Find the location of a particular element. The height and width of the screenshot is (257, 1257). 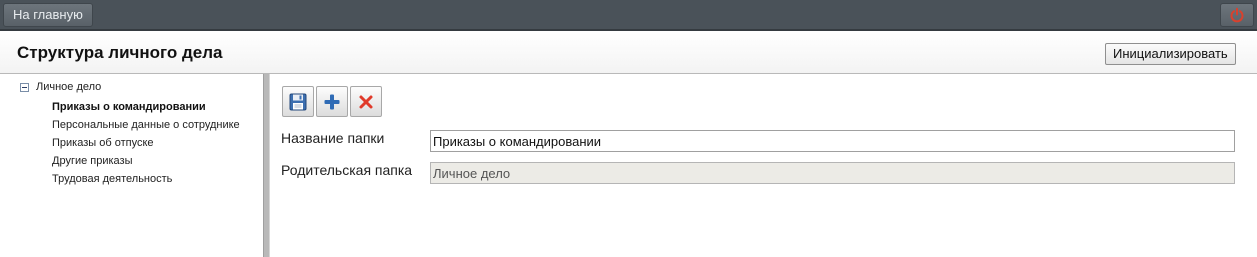

logout-button is located at coordinates (1237, 15).